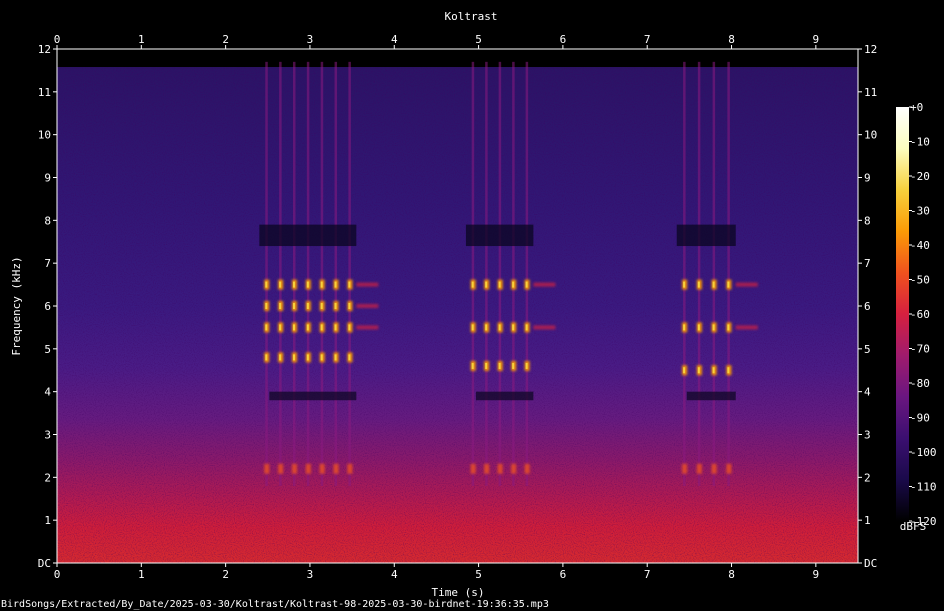 The height and width of the screenshot is (611, 944). Describe the element at coordinates (920, 211) in the screenshot. I see `colorbar-tick-label: -30` at that location.